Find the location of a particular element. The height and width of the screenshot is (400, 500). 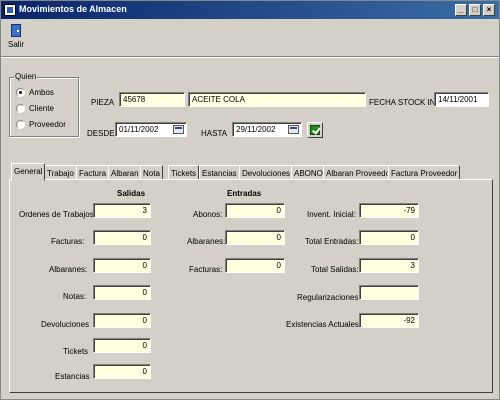

radio-proveedor: Proveedor is located at coordinates (41, 124).